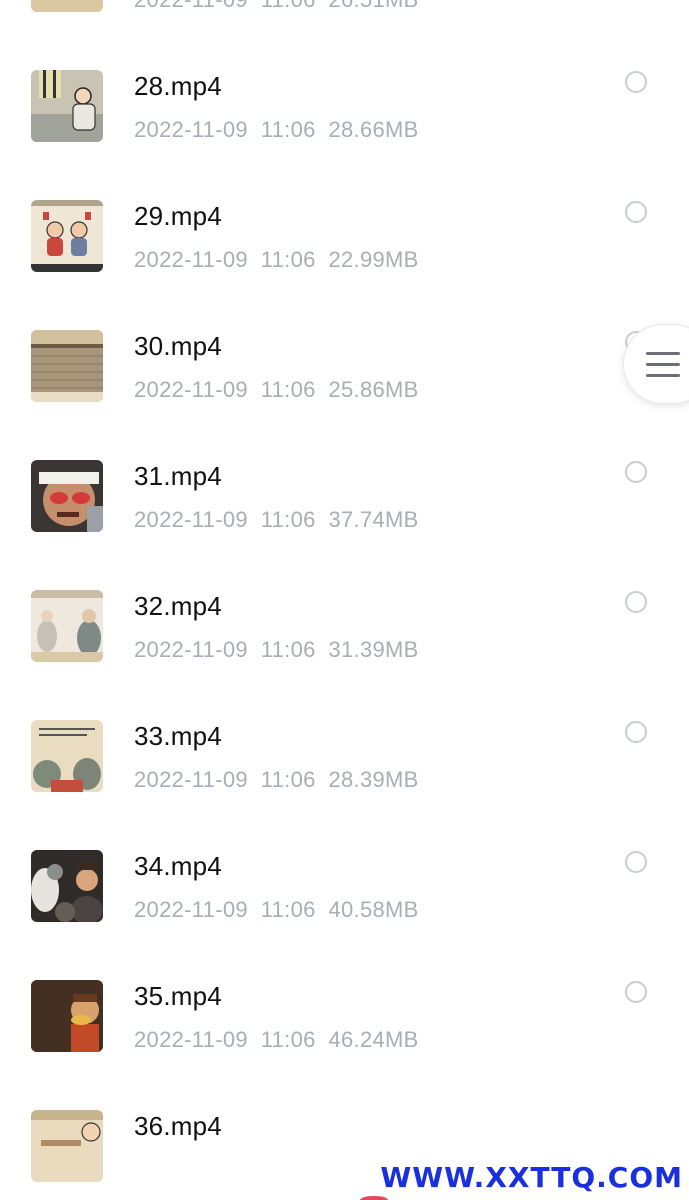  I want to click on file-name: 30.mp4, so click(178, 346).